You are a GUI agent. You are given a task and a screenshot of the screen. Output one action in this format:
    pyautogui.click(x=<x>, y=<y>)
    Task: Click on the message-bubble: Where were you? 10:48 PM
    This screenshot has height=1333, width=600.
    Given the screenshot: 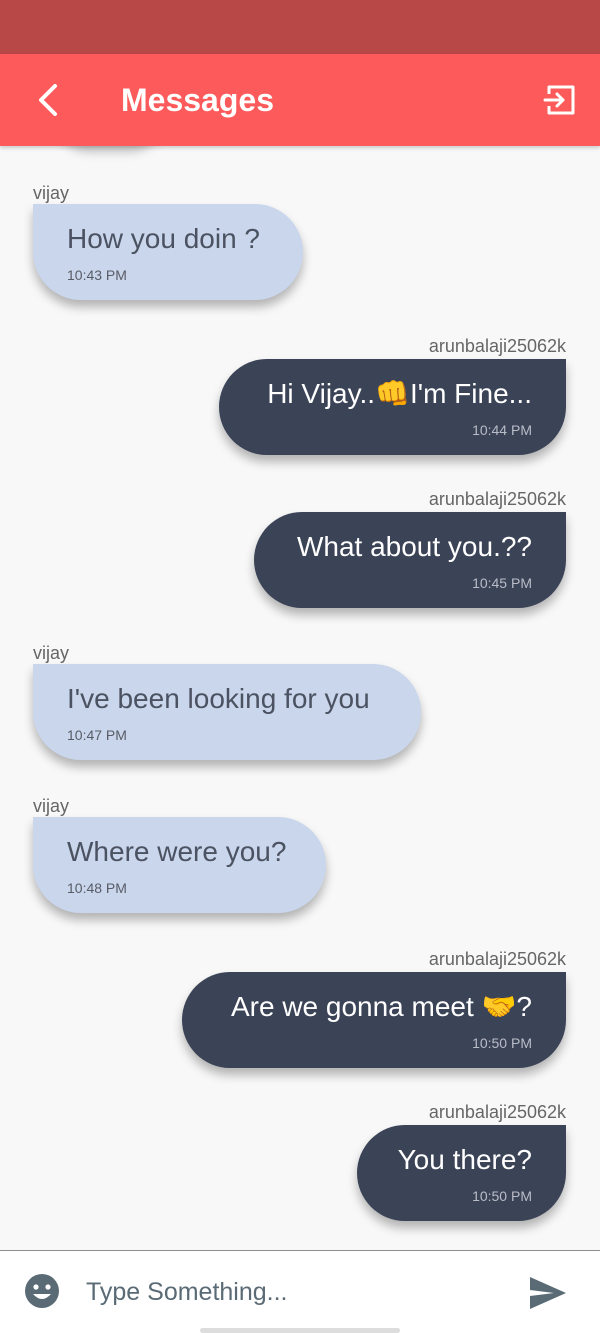 What is the action you would take?
    pyautogui.click(x=179, y=865)
    